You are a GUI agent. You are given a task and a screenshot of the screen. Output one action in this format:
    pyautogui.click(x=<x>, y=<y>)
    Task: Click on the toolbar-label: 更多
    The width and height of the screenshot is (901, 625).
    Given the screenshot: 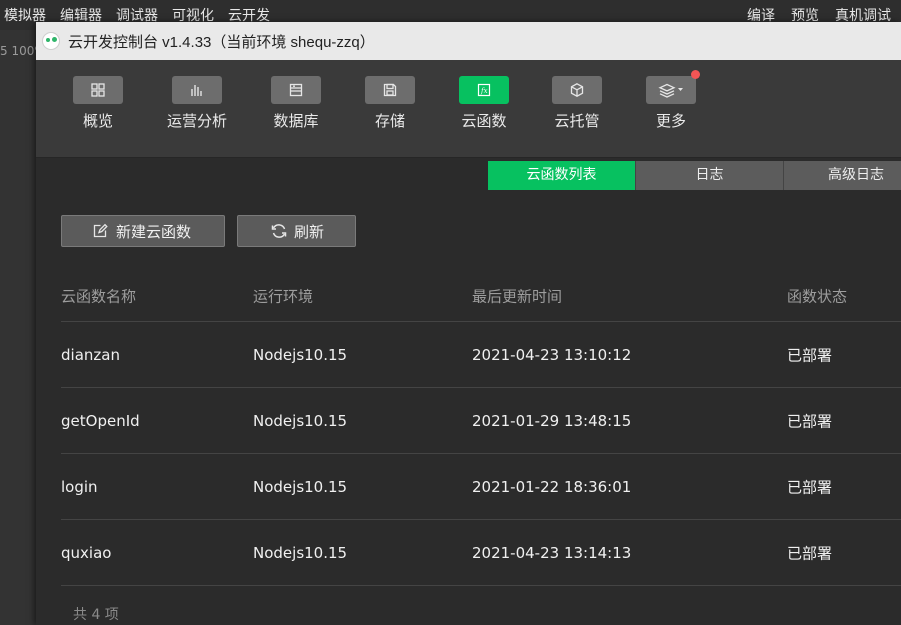 What is the action you would take?
    pyautogui.click(x=670, y=121)
    